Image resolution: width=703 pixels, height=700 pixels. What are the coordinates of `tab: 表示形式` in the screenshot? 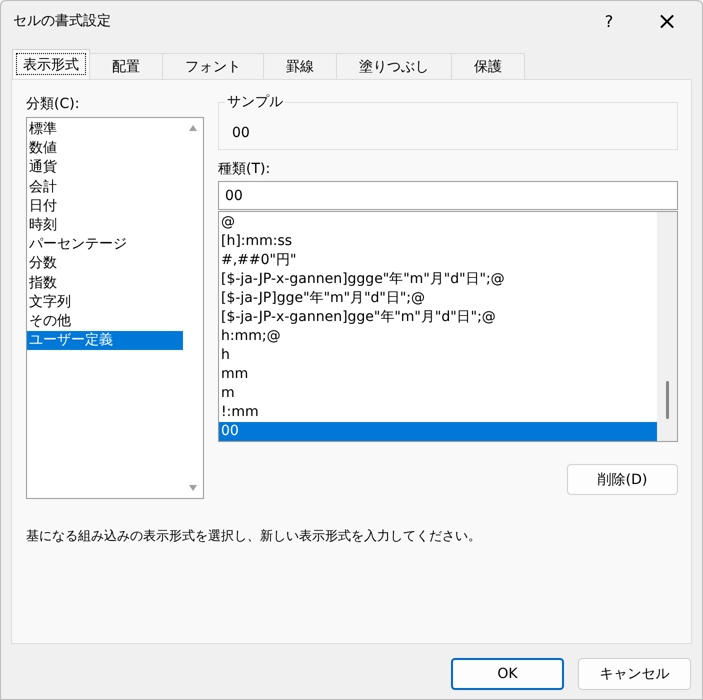 It's located at (51, 64).